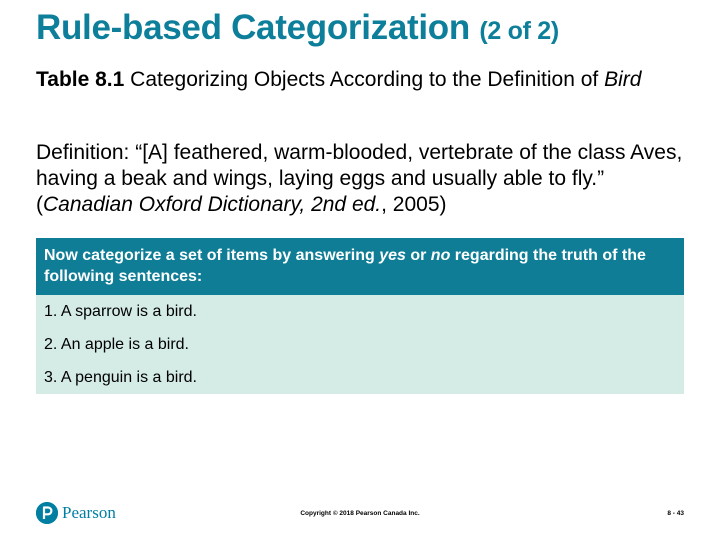 Image resolution: width=720 pixels, height=540 pixels. I want to click on copyright-notice: Copyright © 2018 Pearson Canada Inc., so click(360, 513).